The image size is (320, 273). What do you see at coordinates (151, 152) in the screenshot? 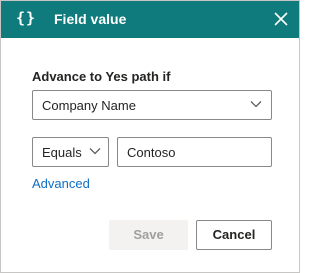
I see `value-input-text: Contoso` at bounding box center [151, 152].